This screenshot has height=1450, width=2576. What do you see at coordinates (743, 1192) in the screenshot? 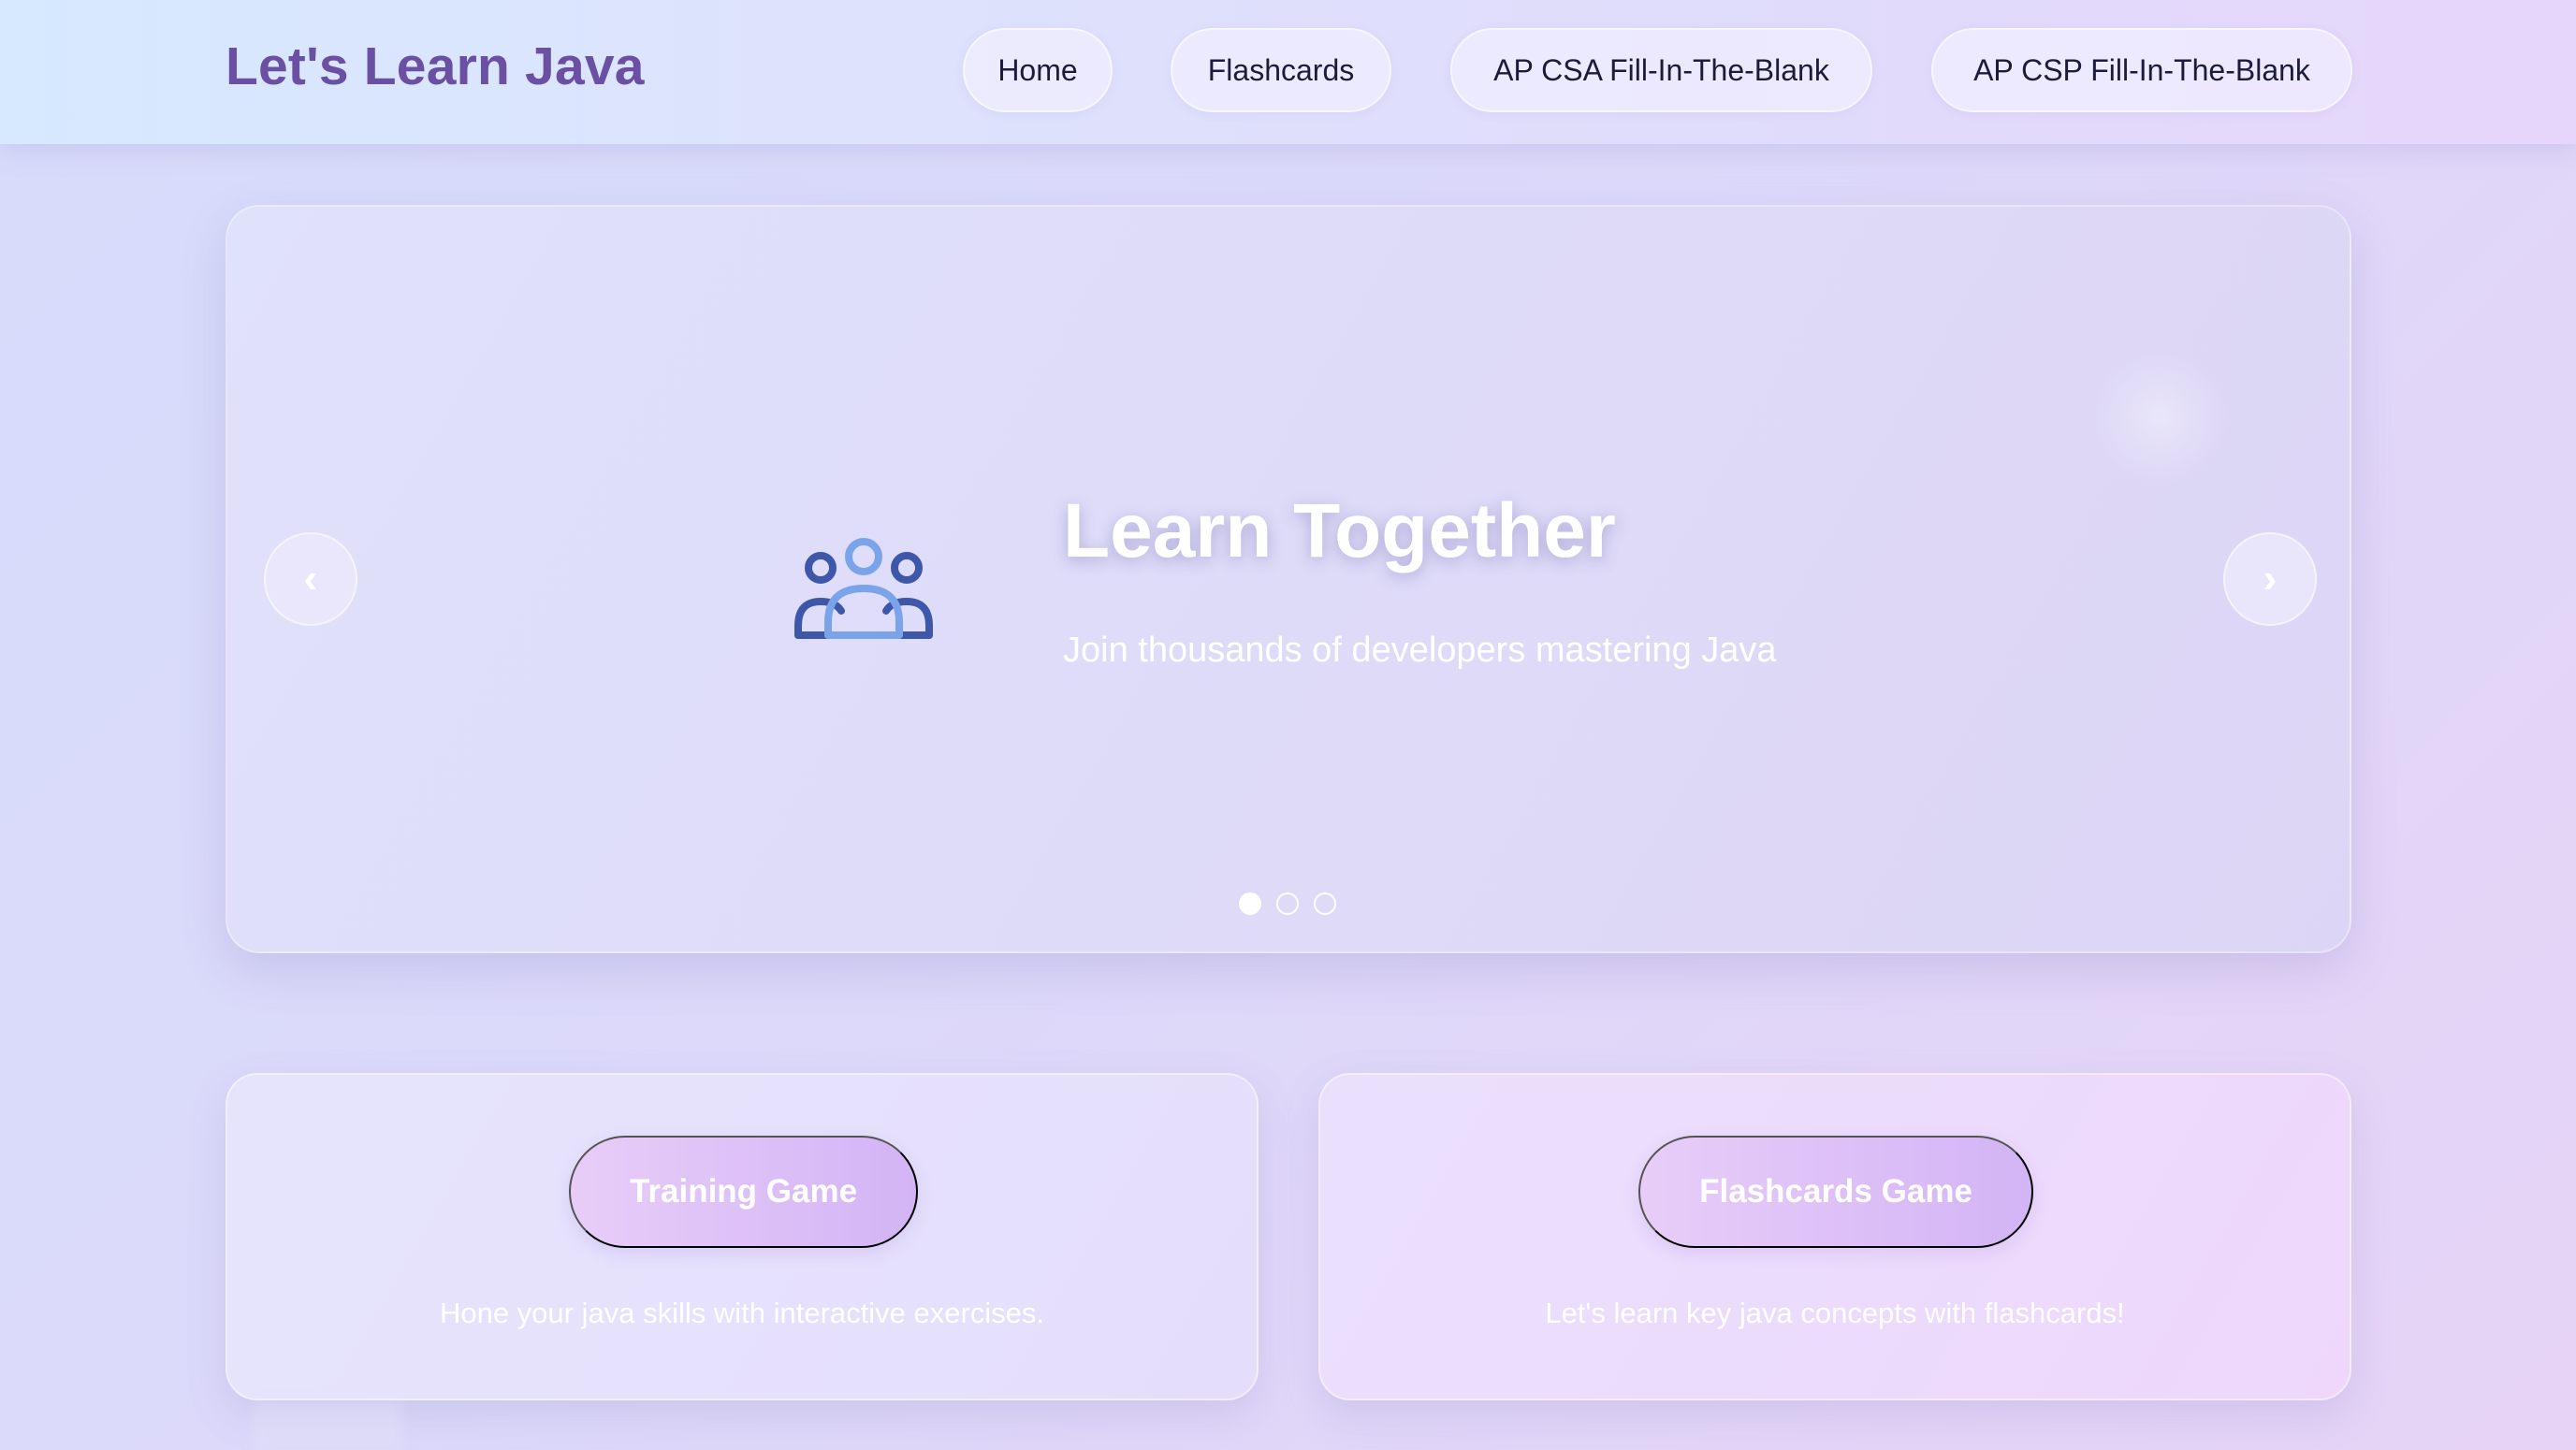
I see `training-game-button: Training Game` at bounding box center [743, 1192].